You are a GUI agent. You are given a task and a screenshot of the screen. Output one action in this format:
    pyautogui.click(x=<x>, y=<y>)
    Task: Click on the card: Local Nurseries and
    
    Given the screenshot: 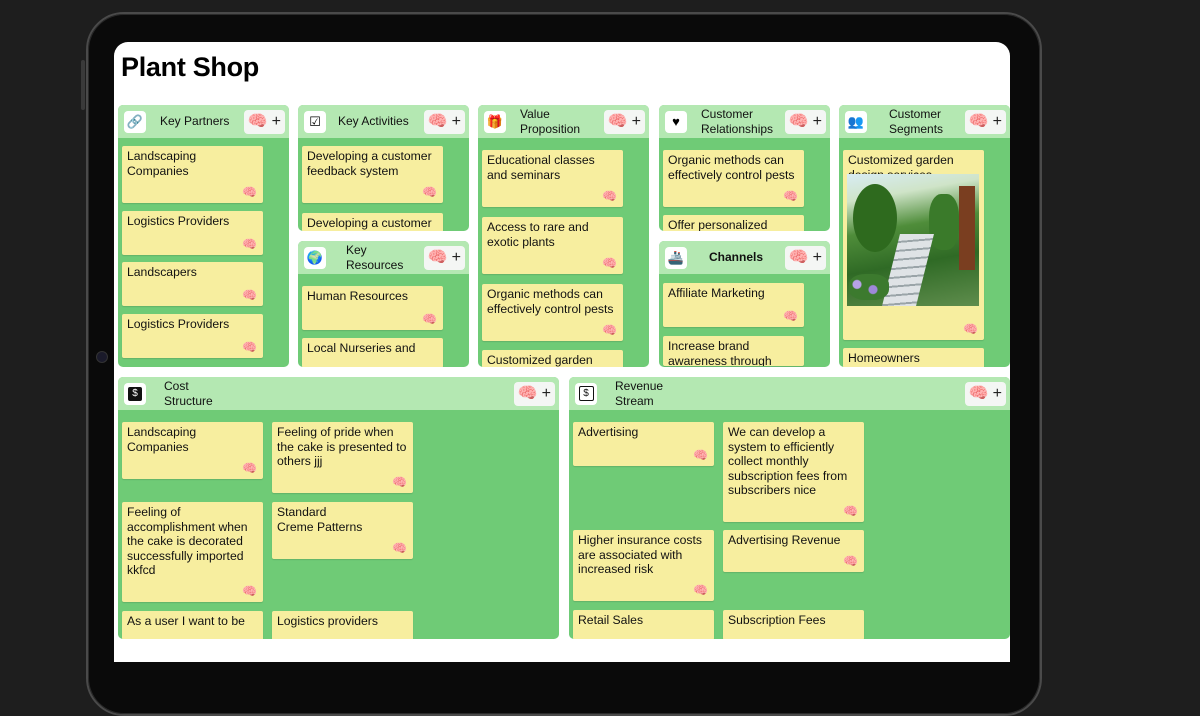 What is the action you would take?
    pyautogui.click(x=372, y=352)
    